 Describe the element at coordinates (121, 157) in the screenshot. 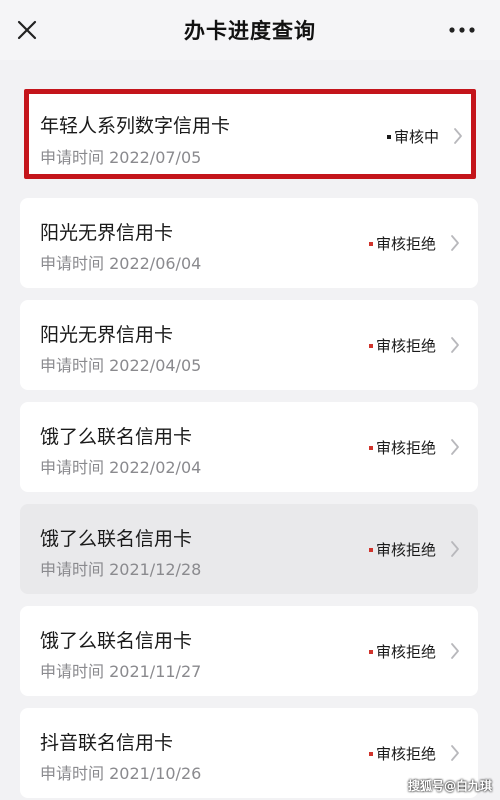

I see `application-date: 申请时间 2022/07/05` at that location.